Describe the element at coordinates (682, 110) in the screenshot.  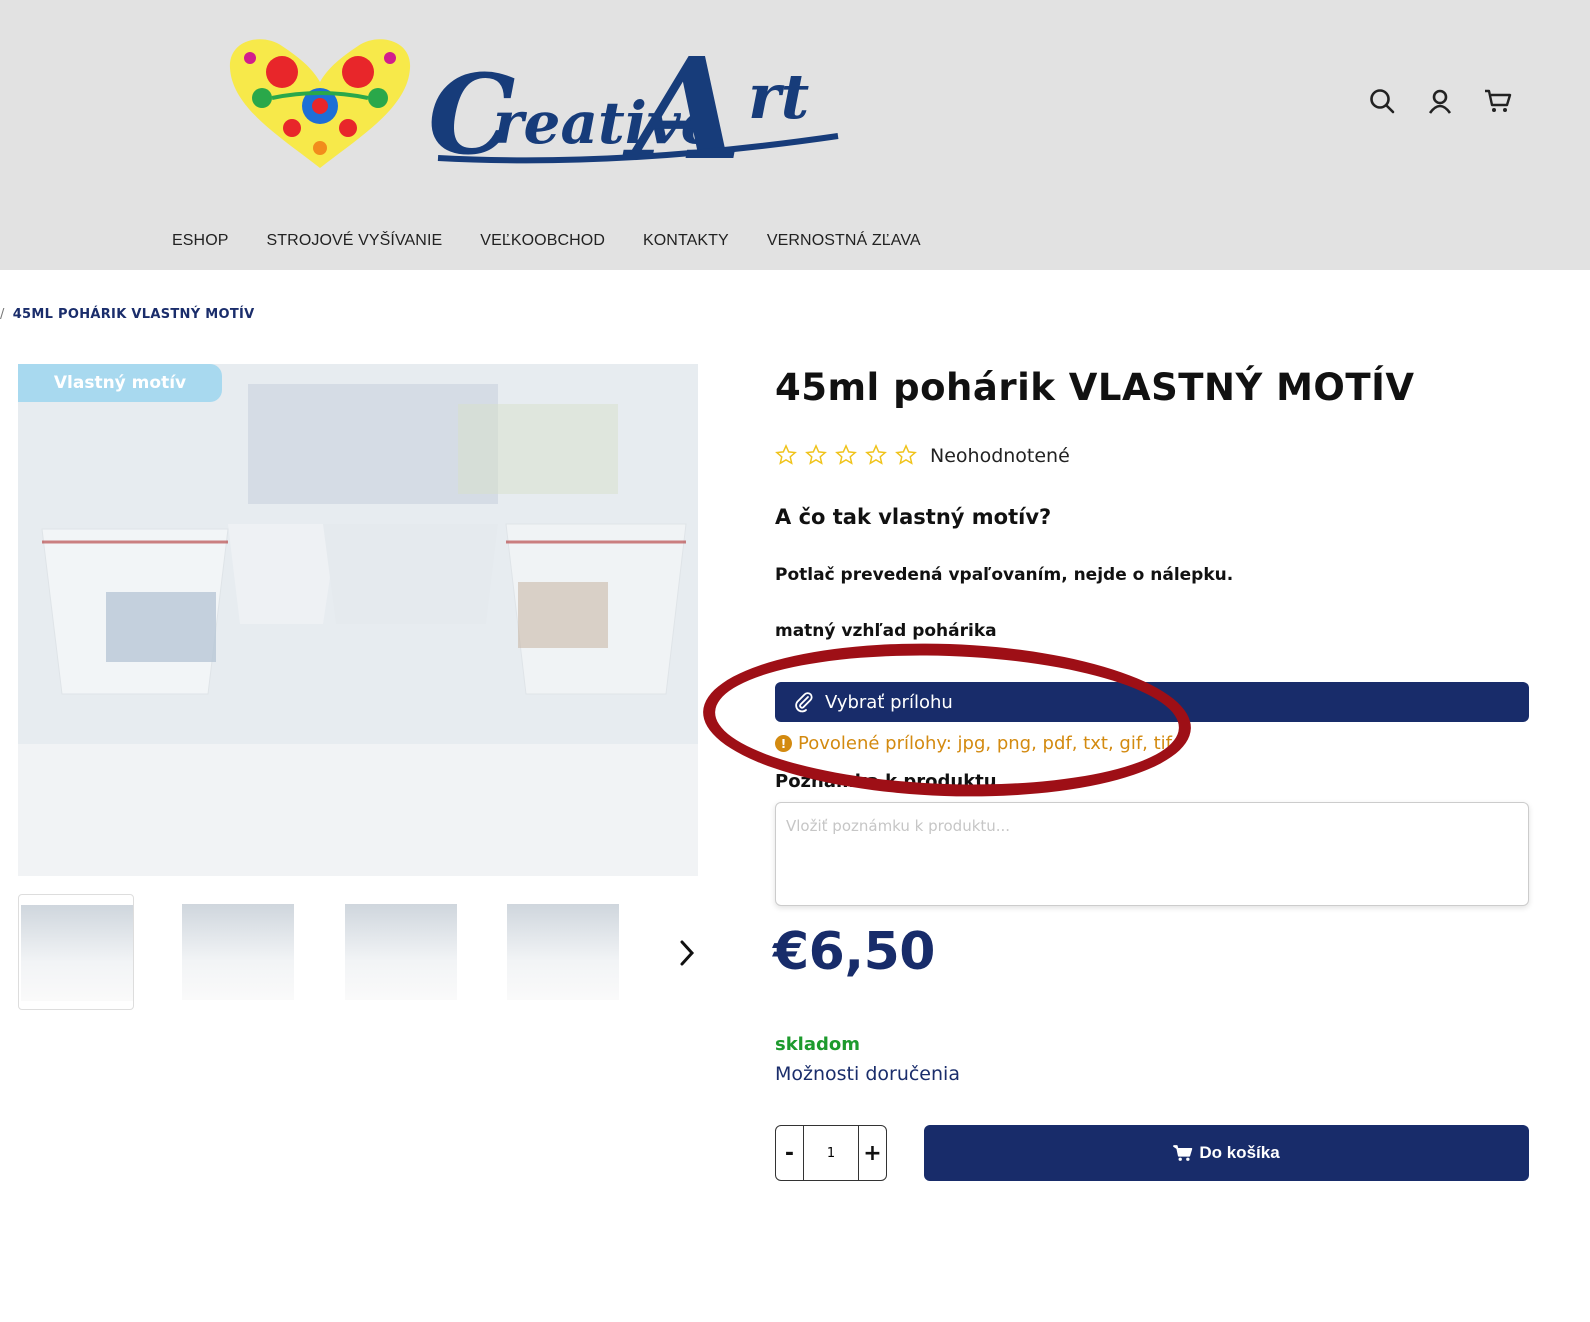
I see `svg-text: A` at that location.